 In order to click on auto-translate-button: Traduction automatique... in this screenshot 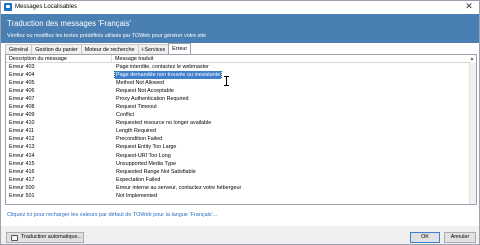, I will do `click(45, 237)`.